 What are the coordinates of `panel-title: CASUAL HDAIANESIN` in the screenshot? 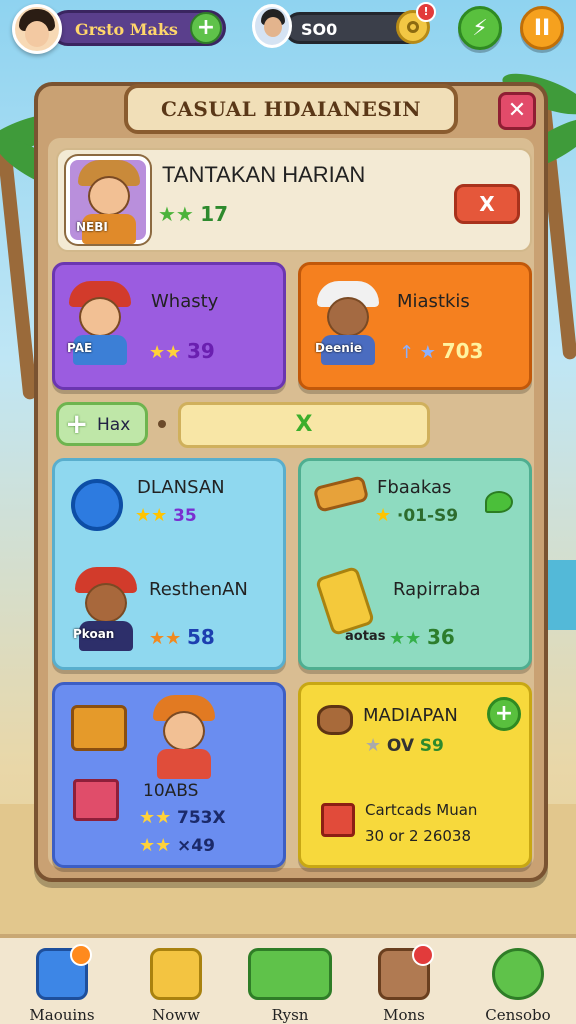 It's located at (291, 109).